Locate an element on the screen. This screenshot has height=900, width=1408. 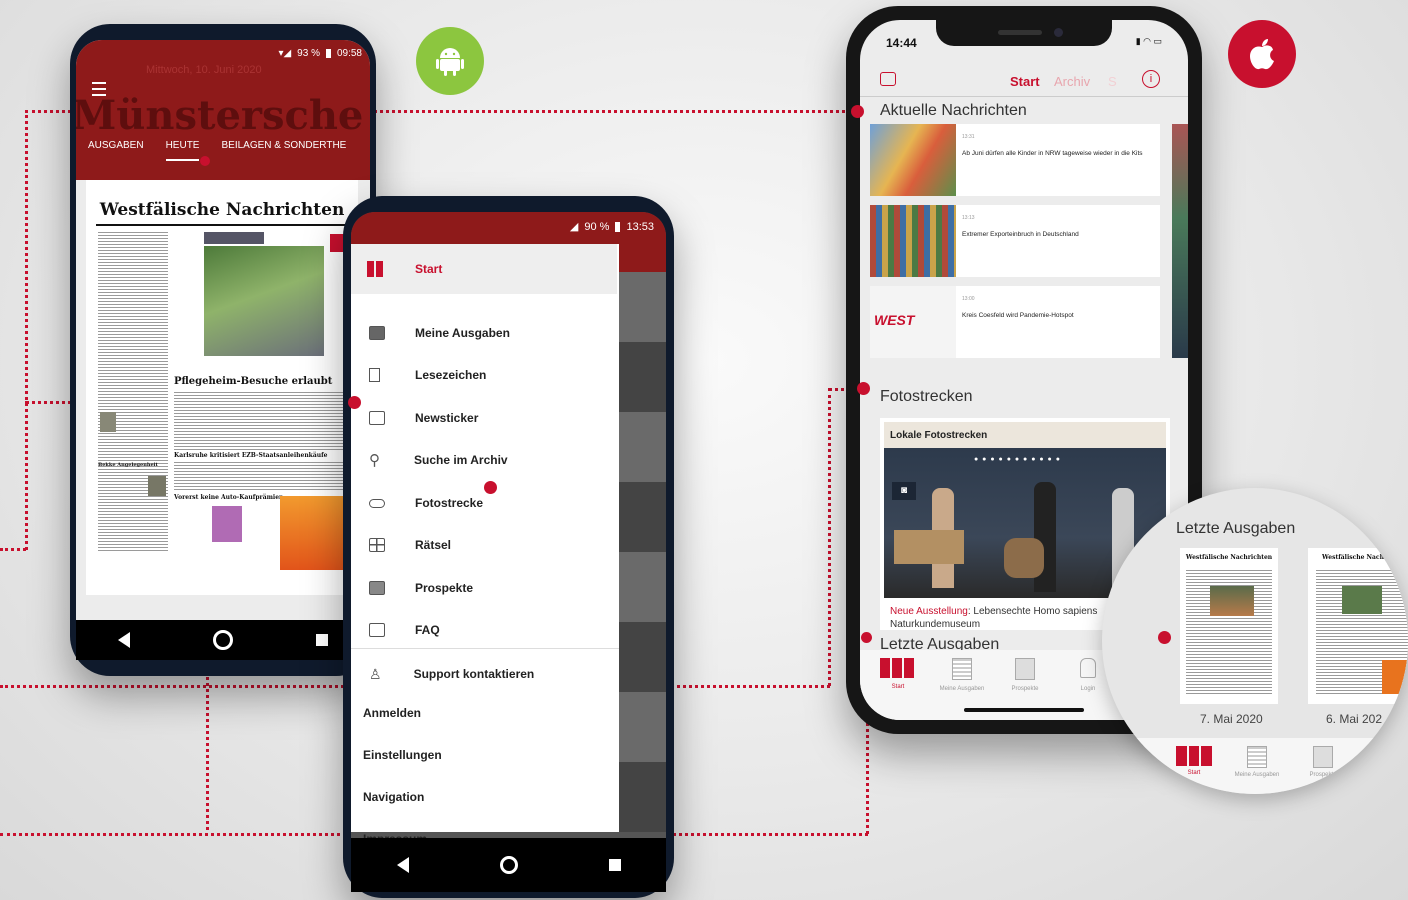
drawer-anmelden: Anmelden is located at coordinates (392, 713).